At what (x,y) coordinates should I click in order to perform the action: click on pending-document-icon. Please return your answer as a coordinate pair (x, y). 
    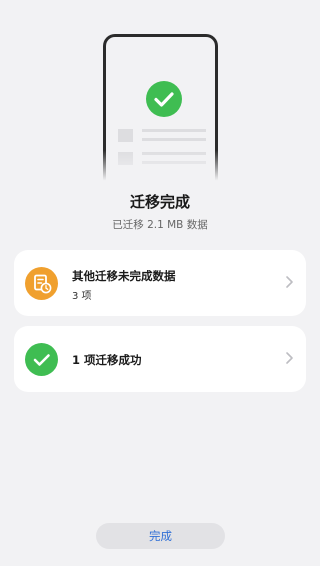
    Looking at the image, I should click on (41, 283).